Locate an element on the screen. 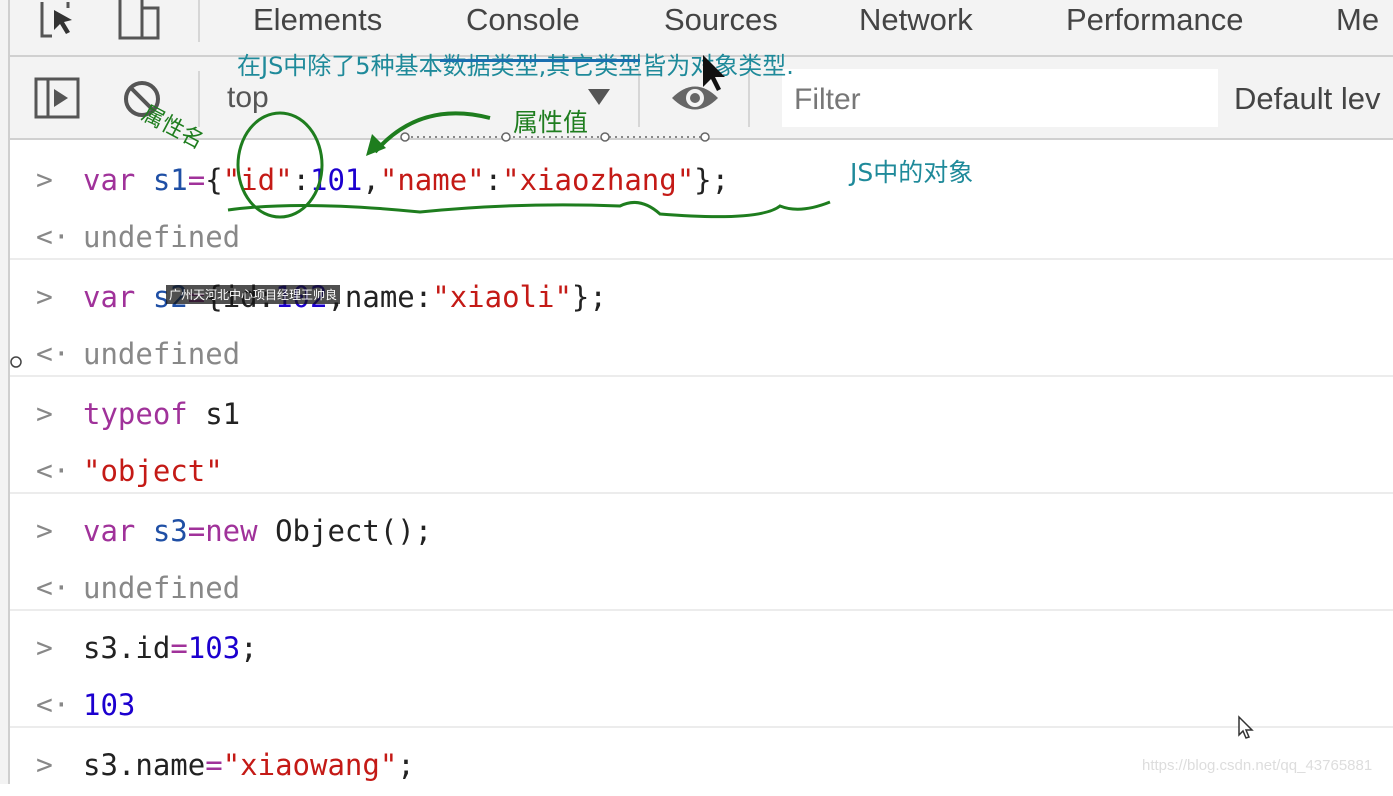 The height and width of the screenshot is (796, 1393). watermark: https://blog.csdn.net/qq_43765881 is located at coordinates (1257, 765).